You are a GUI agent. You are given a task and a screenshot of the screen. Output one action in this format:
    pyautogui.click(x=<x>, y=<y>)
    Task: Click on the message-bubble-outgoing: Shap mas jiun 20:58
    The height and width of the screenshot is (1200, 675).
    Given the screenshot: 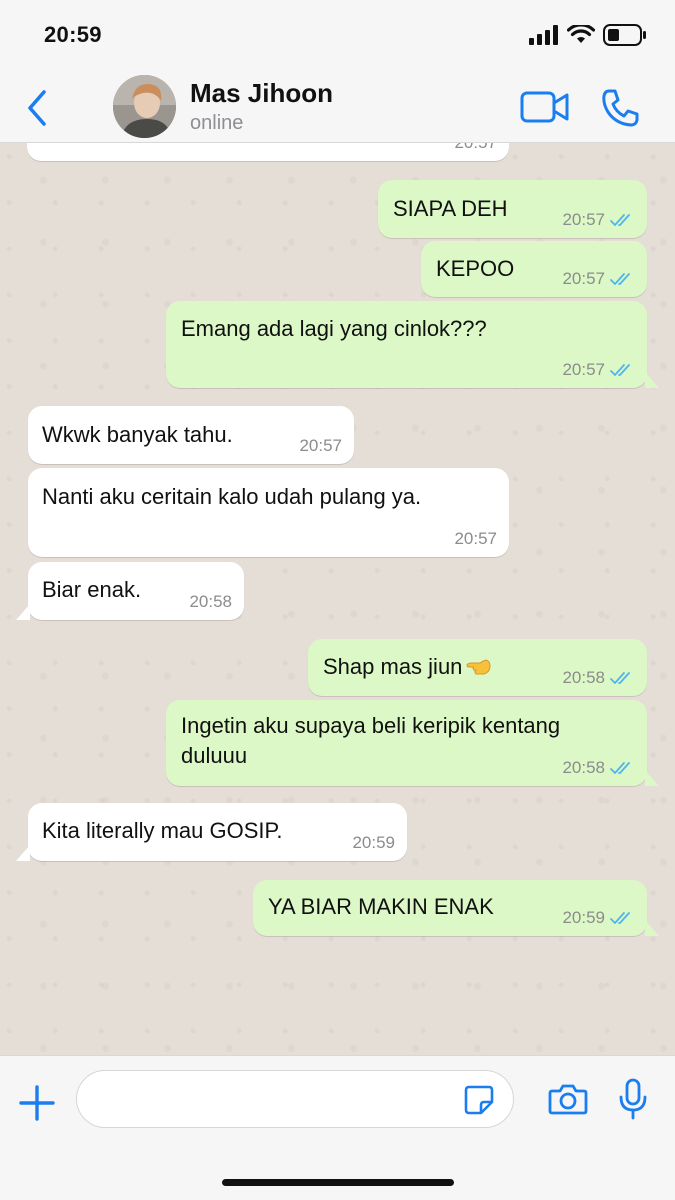 What is the action you would take?
    pyautogui.click(x=477, y=667)
    